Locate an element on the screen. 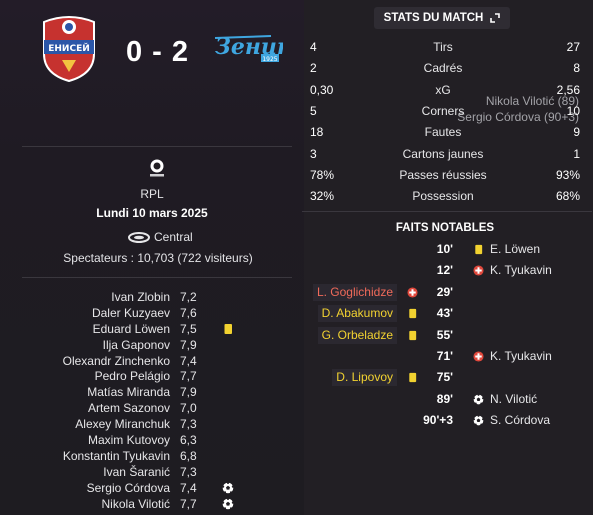 This screenshot has height=515, width=593. player-name: Konstantin Tyukavin is located at coordinates (116, 456).